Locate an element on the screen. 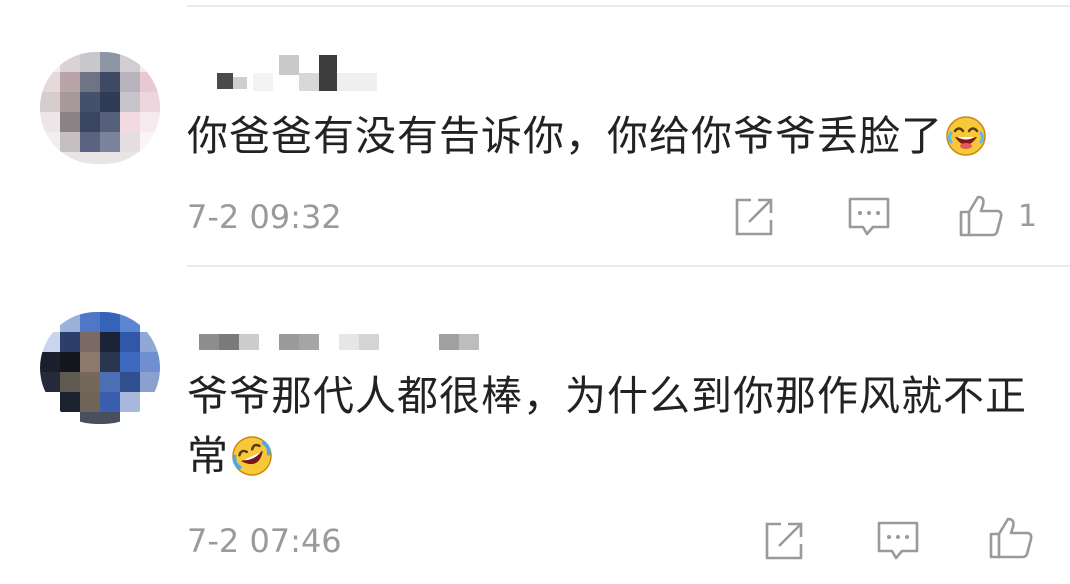 The width and height of the screenshot is (1070, 584). rolling-laughing-face-icon is located at coordinates (252, 463).